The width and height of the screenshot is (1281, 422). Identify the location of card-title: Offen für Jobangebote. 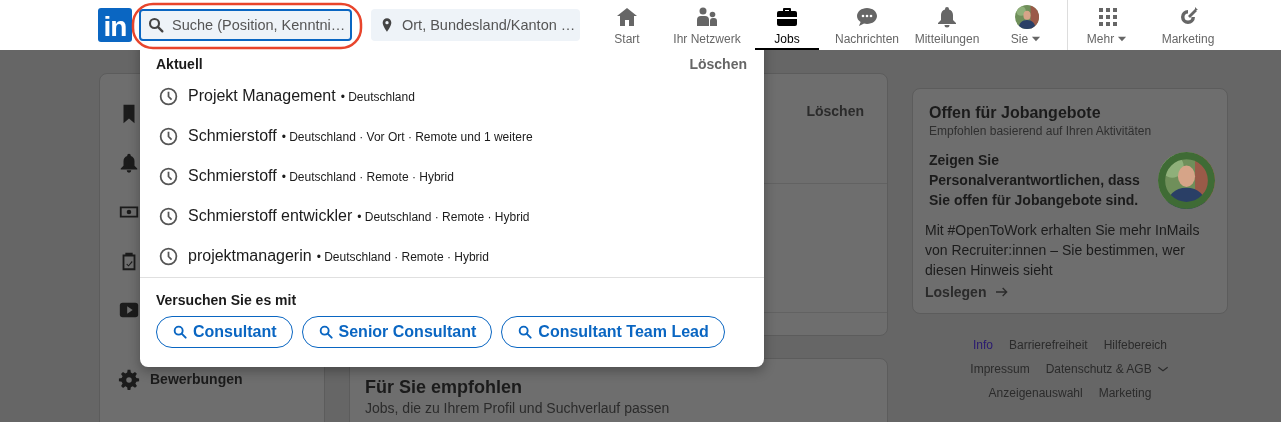
(1015, 113).